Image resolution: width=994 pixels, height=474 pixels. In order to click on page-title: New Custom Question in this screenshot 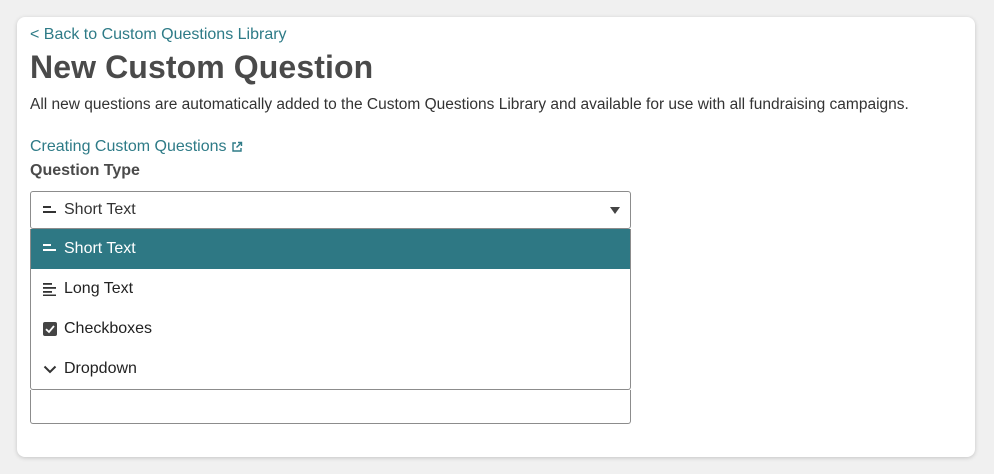, I will do `click(202, 67)`.